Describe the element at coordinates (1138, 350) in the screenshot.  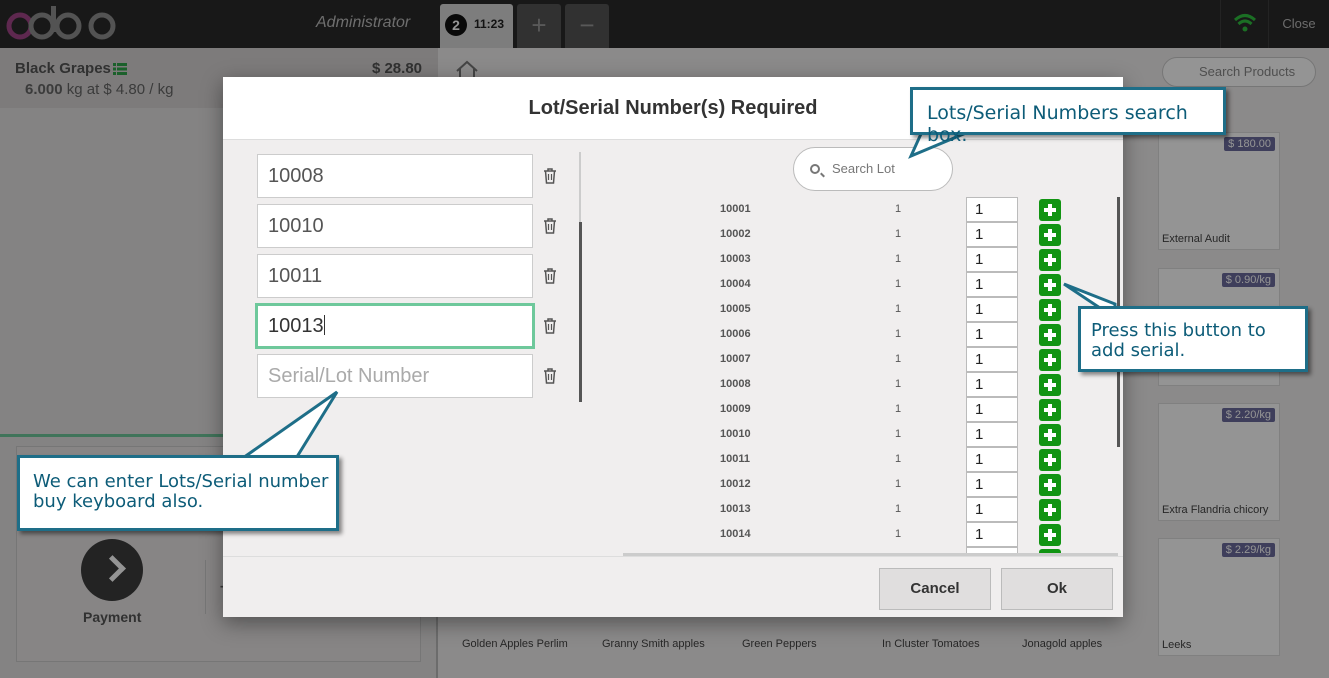
I see `callout-text: add serial.` at that location.